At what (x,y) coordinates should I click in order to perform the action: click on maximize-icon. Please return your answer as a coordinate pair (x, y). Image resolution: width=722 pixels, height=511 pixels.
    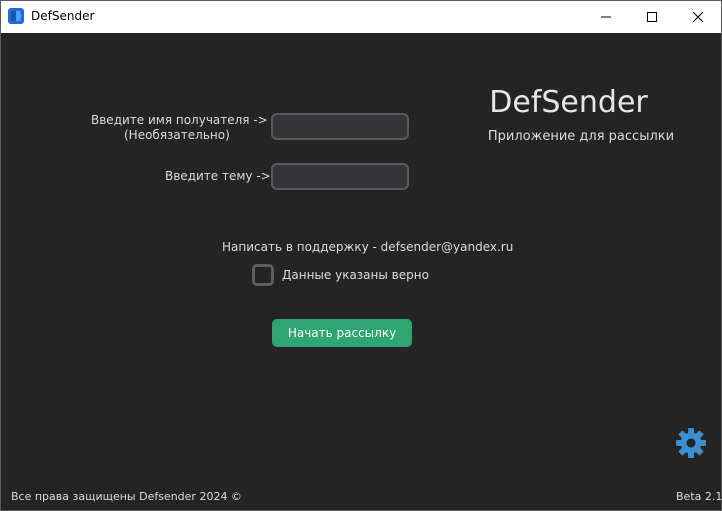
    Looking at the image, I should click on (652, 17).